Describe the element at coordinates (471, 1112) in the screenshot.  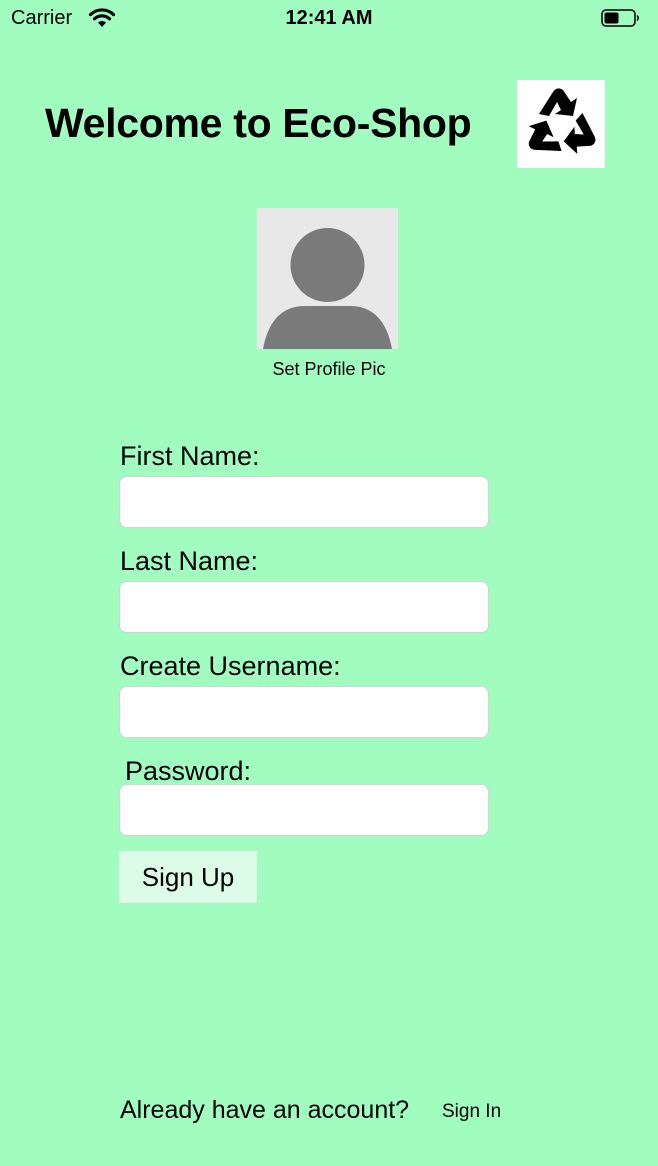
I see `sign-in-link: Sign In` at that location.